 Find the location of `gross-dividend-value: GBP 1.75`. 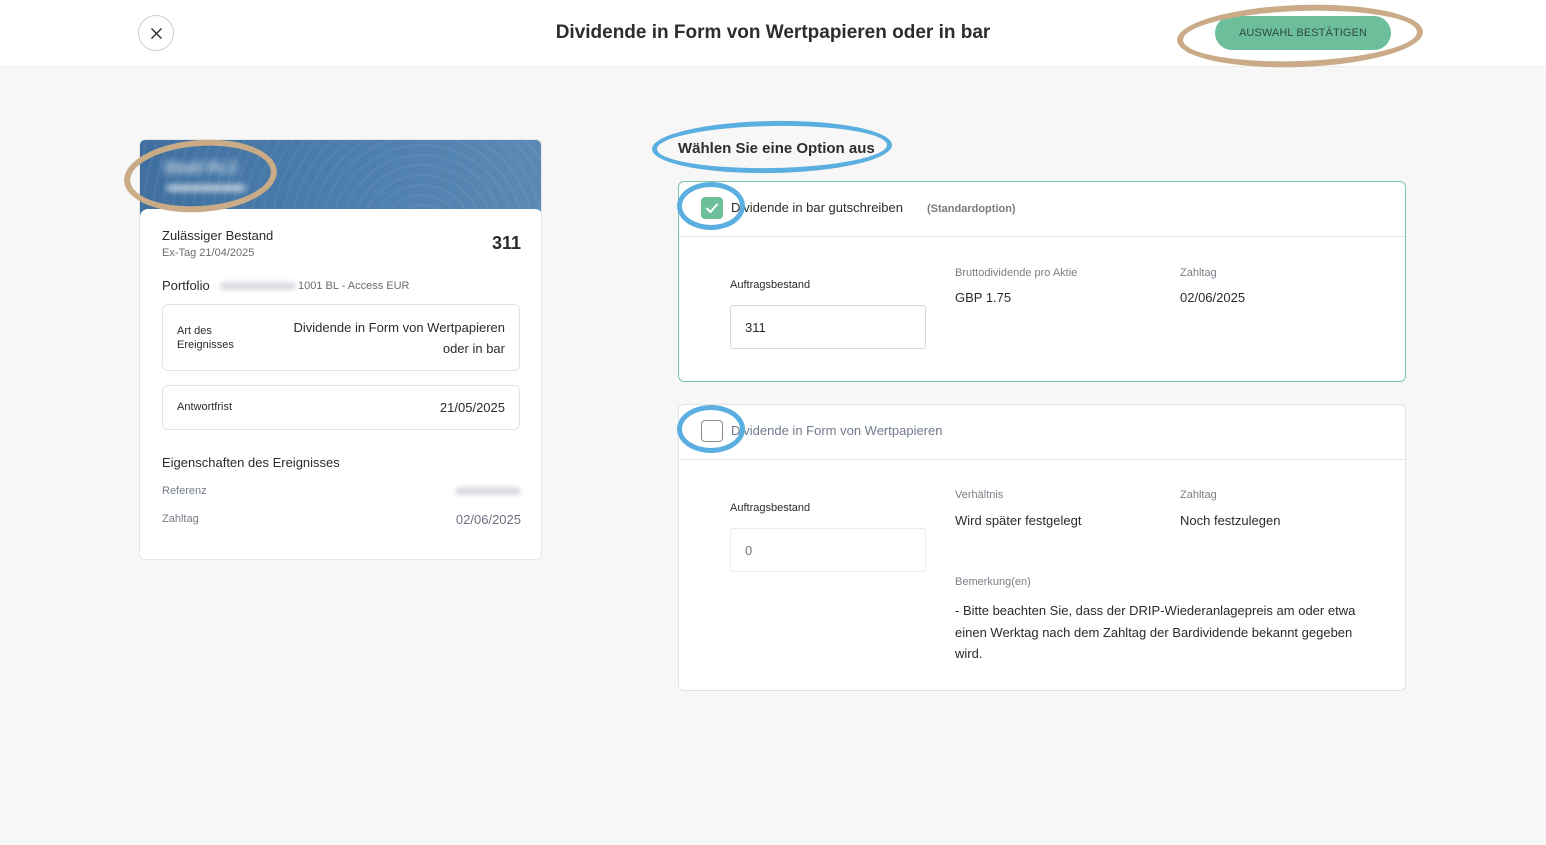

gross-dividend-value: GBP 1.75 is located at coordinates (983, 297).